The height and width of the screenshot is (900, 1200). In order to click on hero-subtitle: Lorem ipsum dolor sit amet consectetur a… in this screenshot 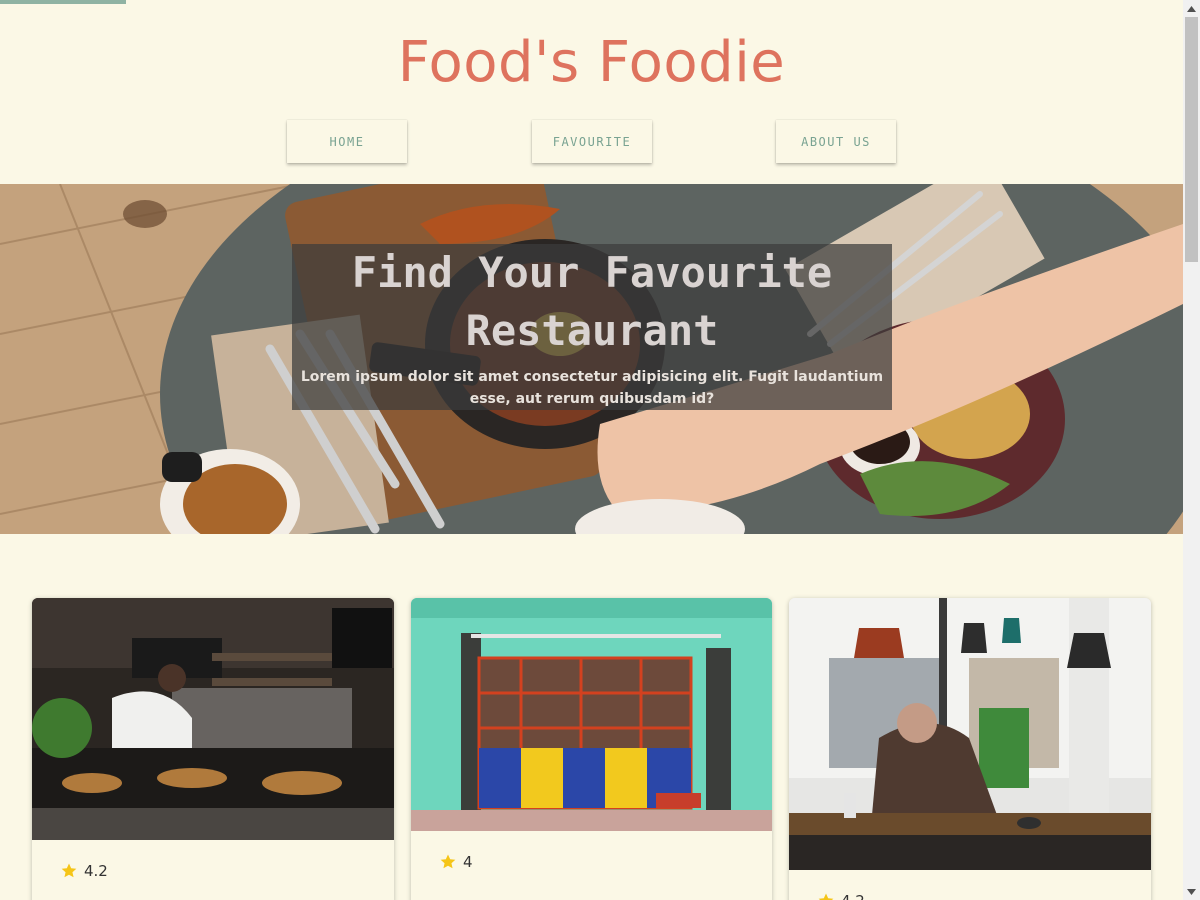, I will do `click(592, 388)`.